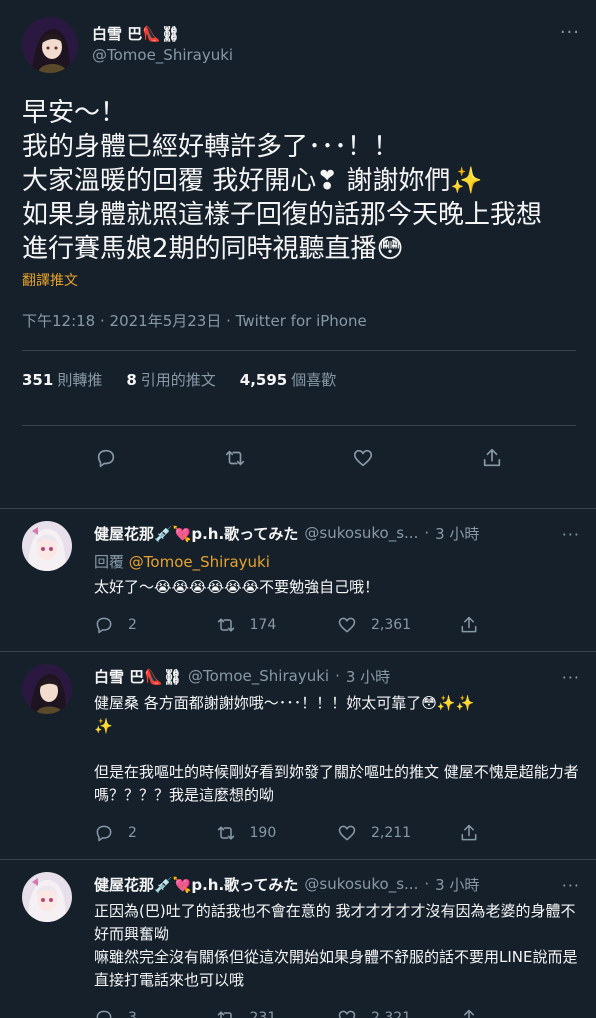  What do you see at coordinates (138, 676) in the screenshot?
I see `reply-display-name: 白雪 巴👠⛓` at bounding box center [138, 676].